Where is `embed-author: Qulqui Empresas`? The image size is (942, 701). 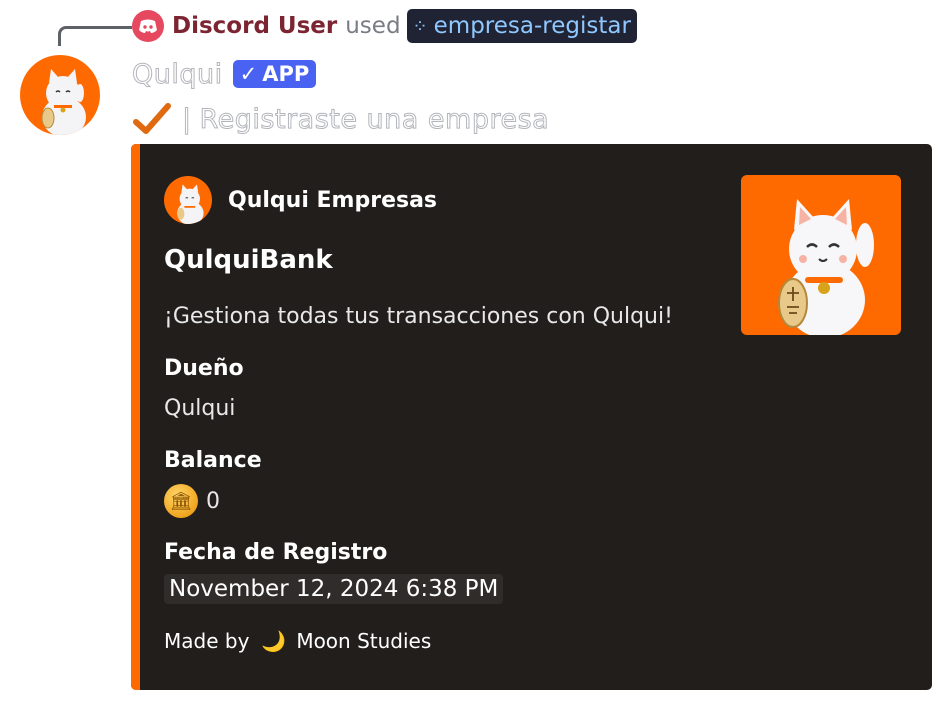 embed-author: Qulqui Empresas is located at coordinates (300, 200).